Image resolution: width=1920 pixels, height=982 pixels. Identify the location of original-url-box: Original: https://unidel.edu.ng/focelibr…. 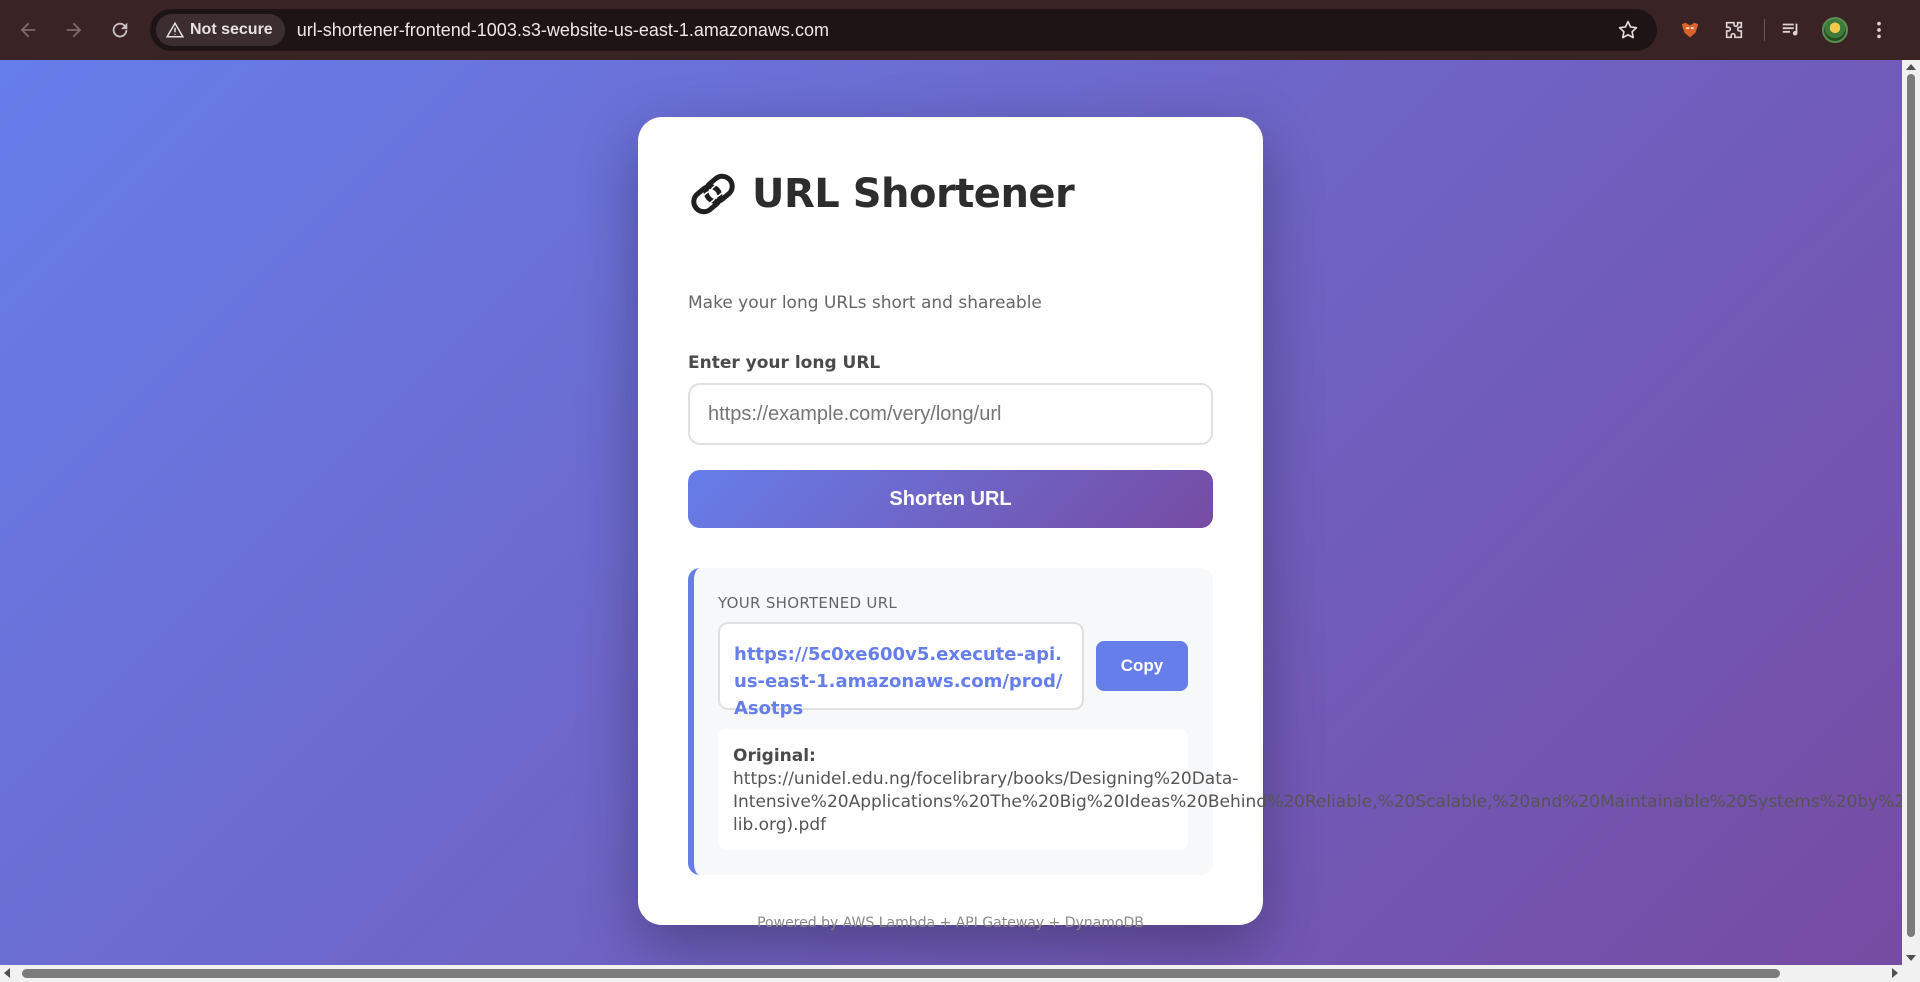
(1310, 789).